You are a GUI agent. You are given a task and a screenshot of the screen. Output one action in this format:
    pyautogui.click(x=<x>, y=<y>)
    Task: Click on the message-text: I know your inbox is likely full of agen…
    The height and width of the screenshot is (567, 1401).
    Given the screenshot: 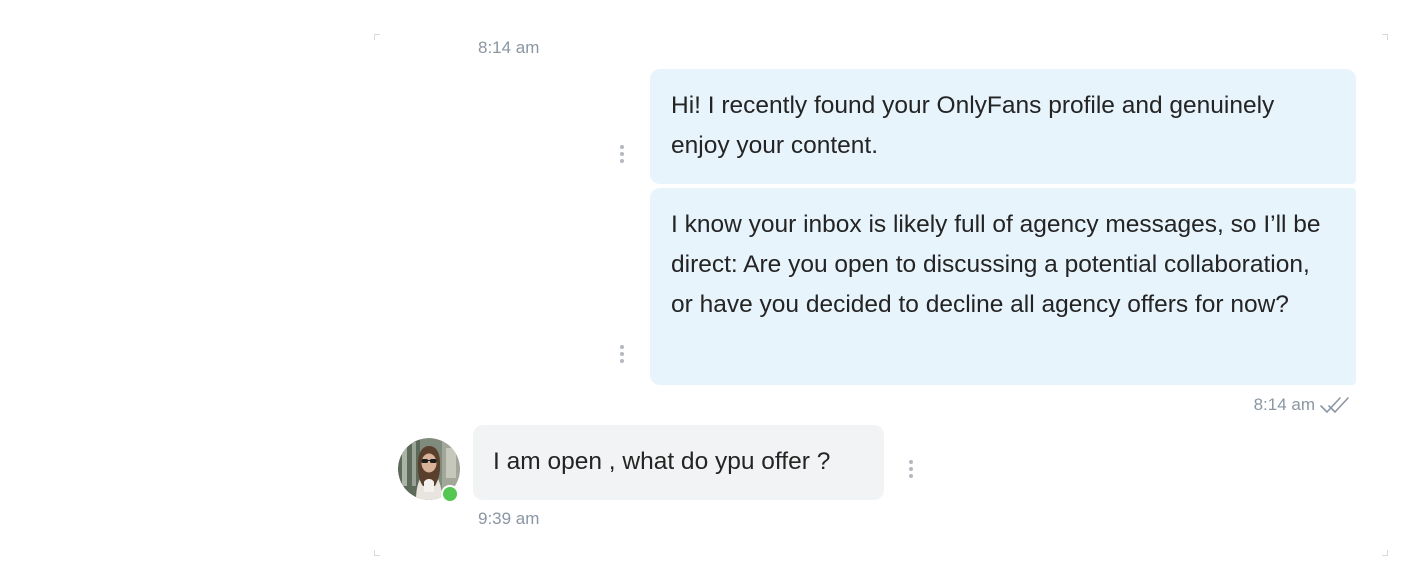 What is the action you would take?
    pyautogui.click(x=996, y=264)
    